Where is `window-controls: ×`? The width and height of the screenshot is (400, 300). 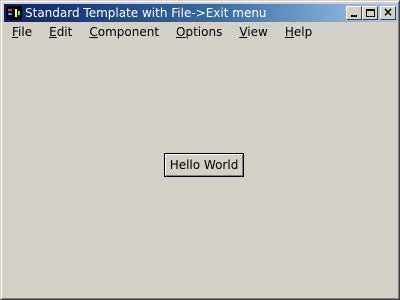 window-controls: × is located at coordinates (371, 12).